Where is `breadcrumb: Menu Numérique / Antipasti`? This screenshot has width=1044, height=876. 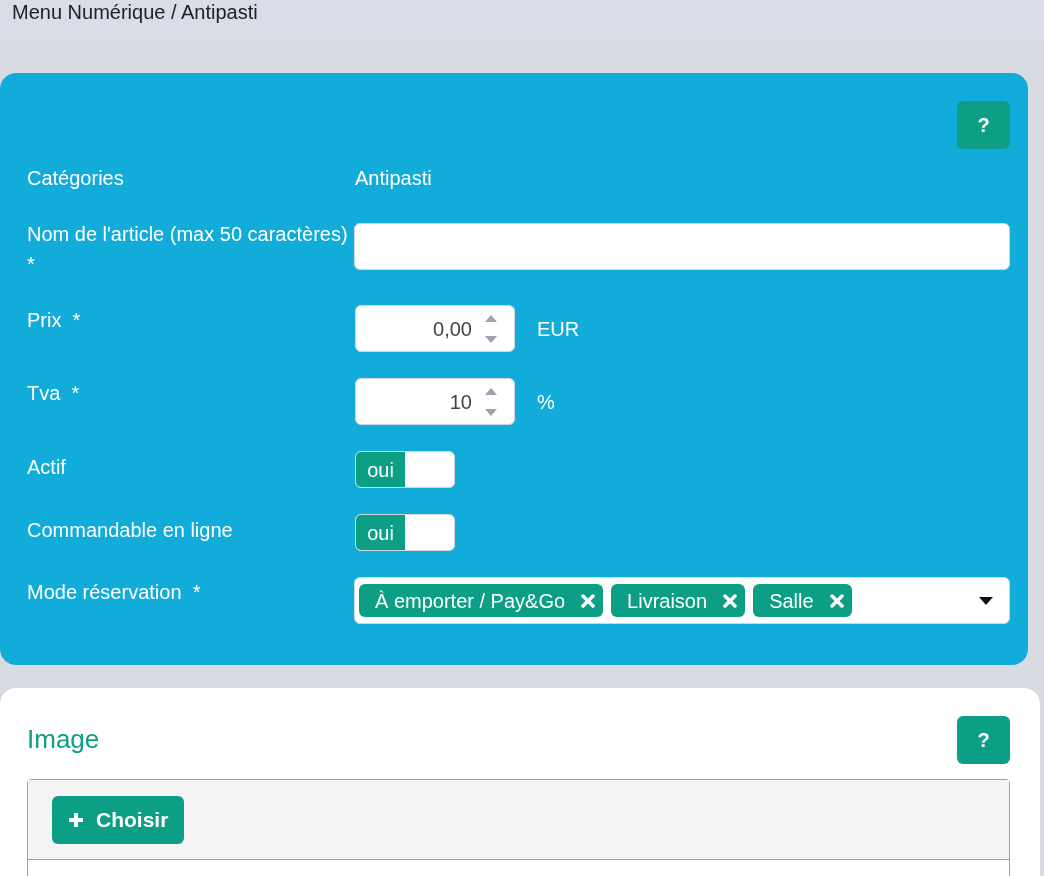
breadcrumb: Menu Numérique / Antipasti is located at coordinates (135, 12).